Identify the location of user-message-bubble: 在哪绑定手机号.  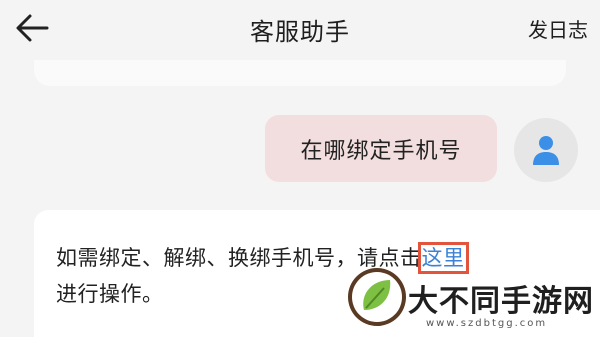
(381, 148).